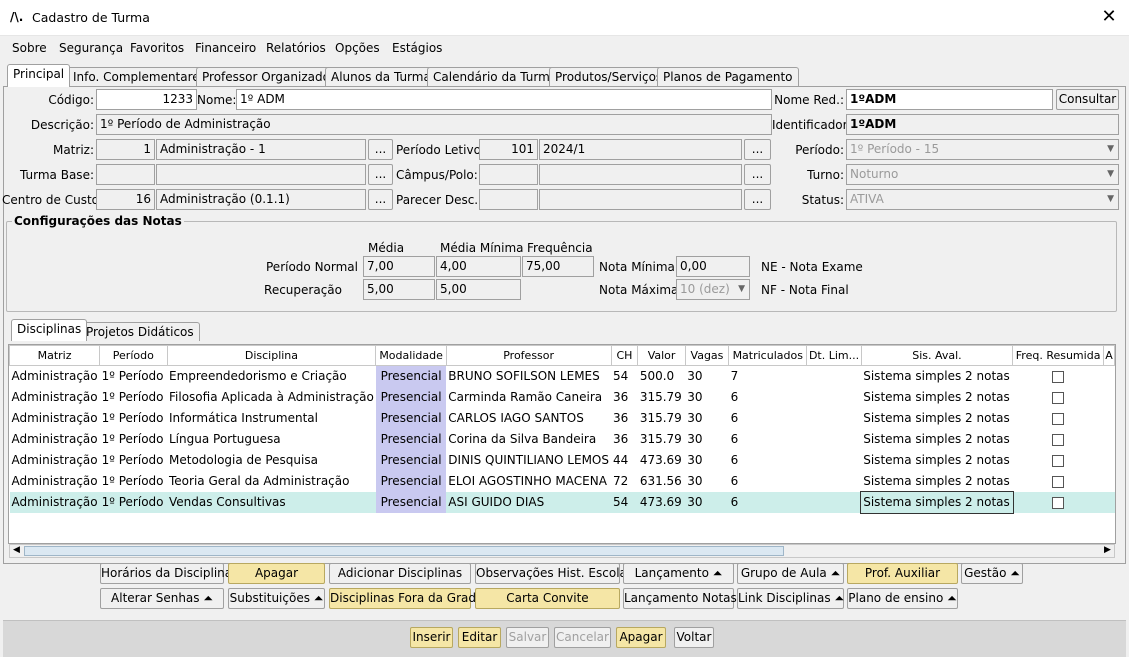 The width and height of the screenshot is (1129, 657). What do you see at coordinates (140, 331) in the screenshot?
I see `tab-projetos-didaticos: Projetos Didáticos` at bounding box center [140, 331].